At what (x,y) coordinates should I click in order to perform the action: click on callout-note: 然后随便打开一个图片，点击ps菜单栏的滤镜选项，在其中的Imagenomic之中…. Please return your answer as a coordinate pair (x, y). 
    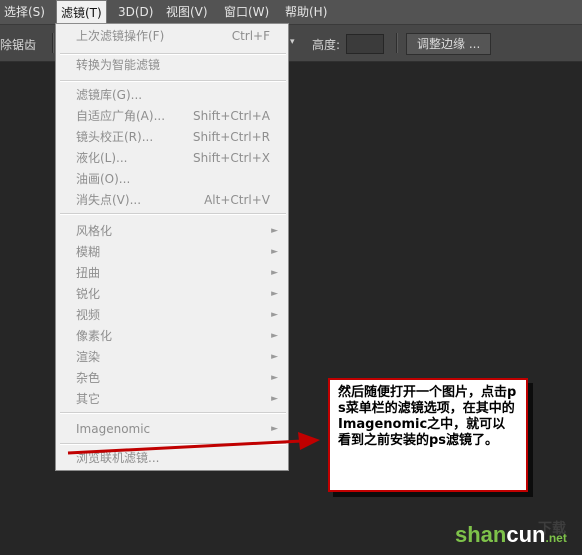
    Looking at the image, I should click on (428, 435).